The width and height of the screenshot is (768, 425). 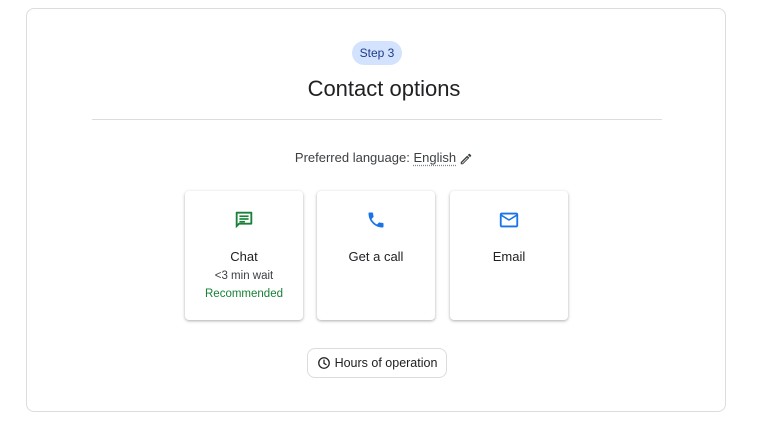 I want to click on chat-label: Chat, so click(x=244, y=256).